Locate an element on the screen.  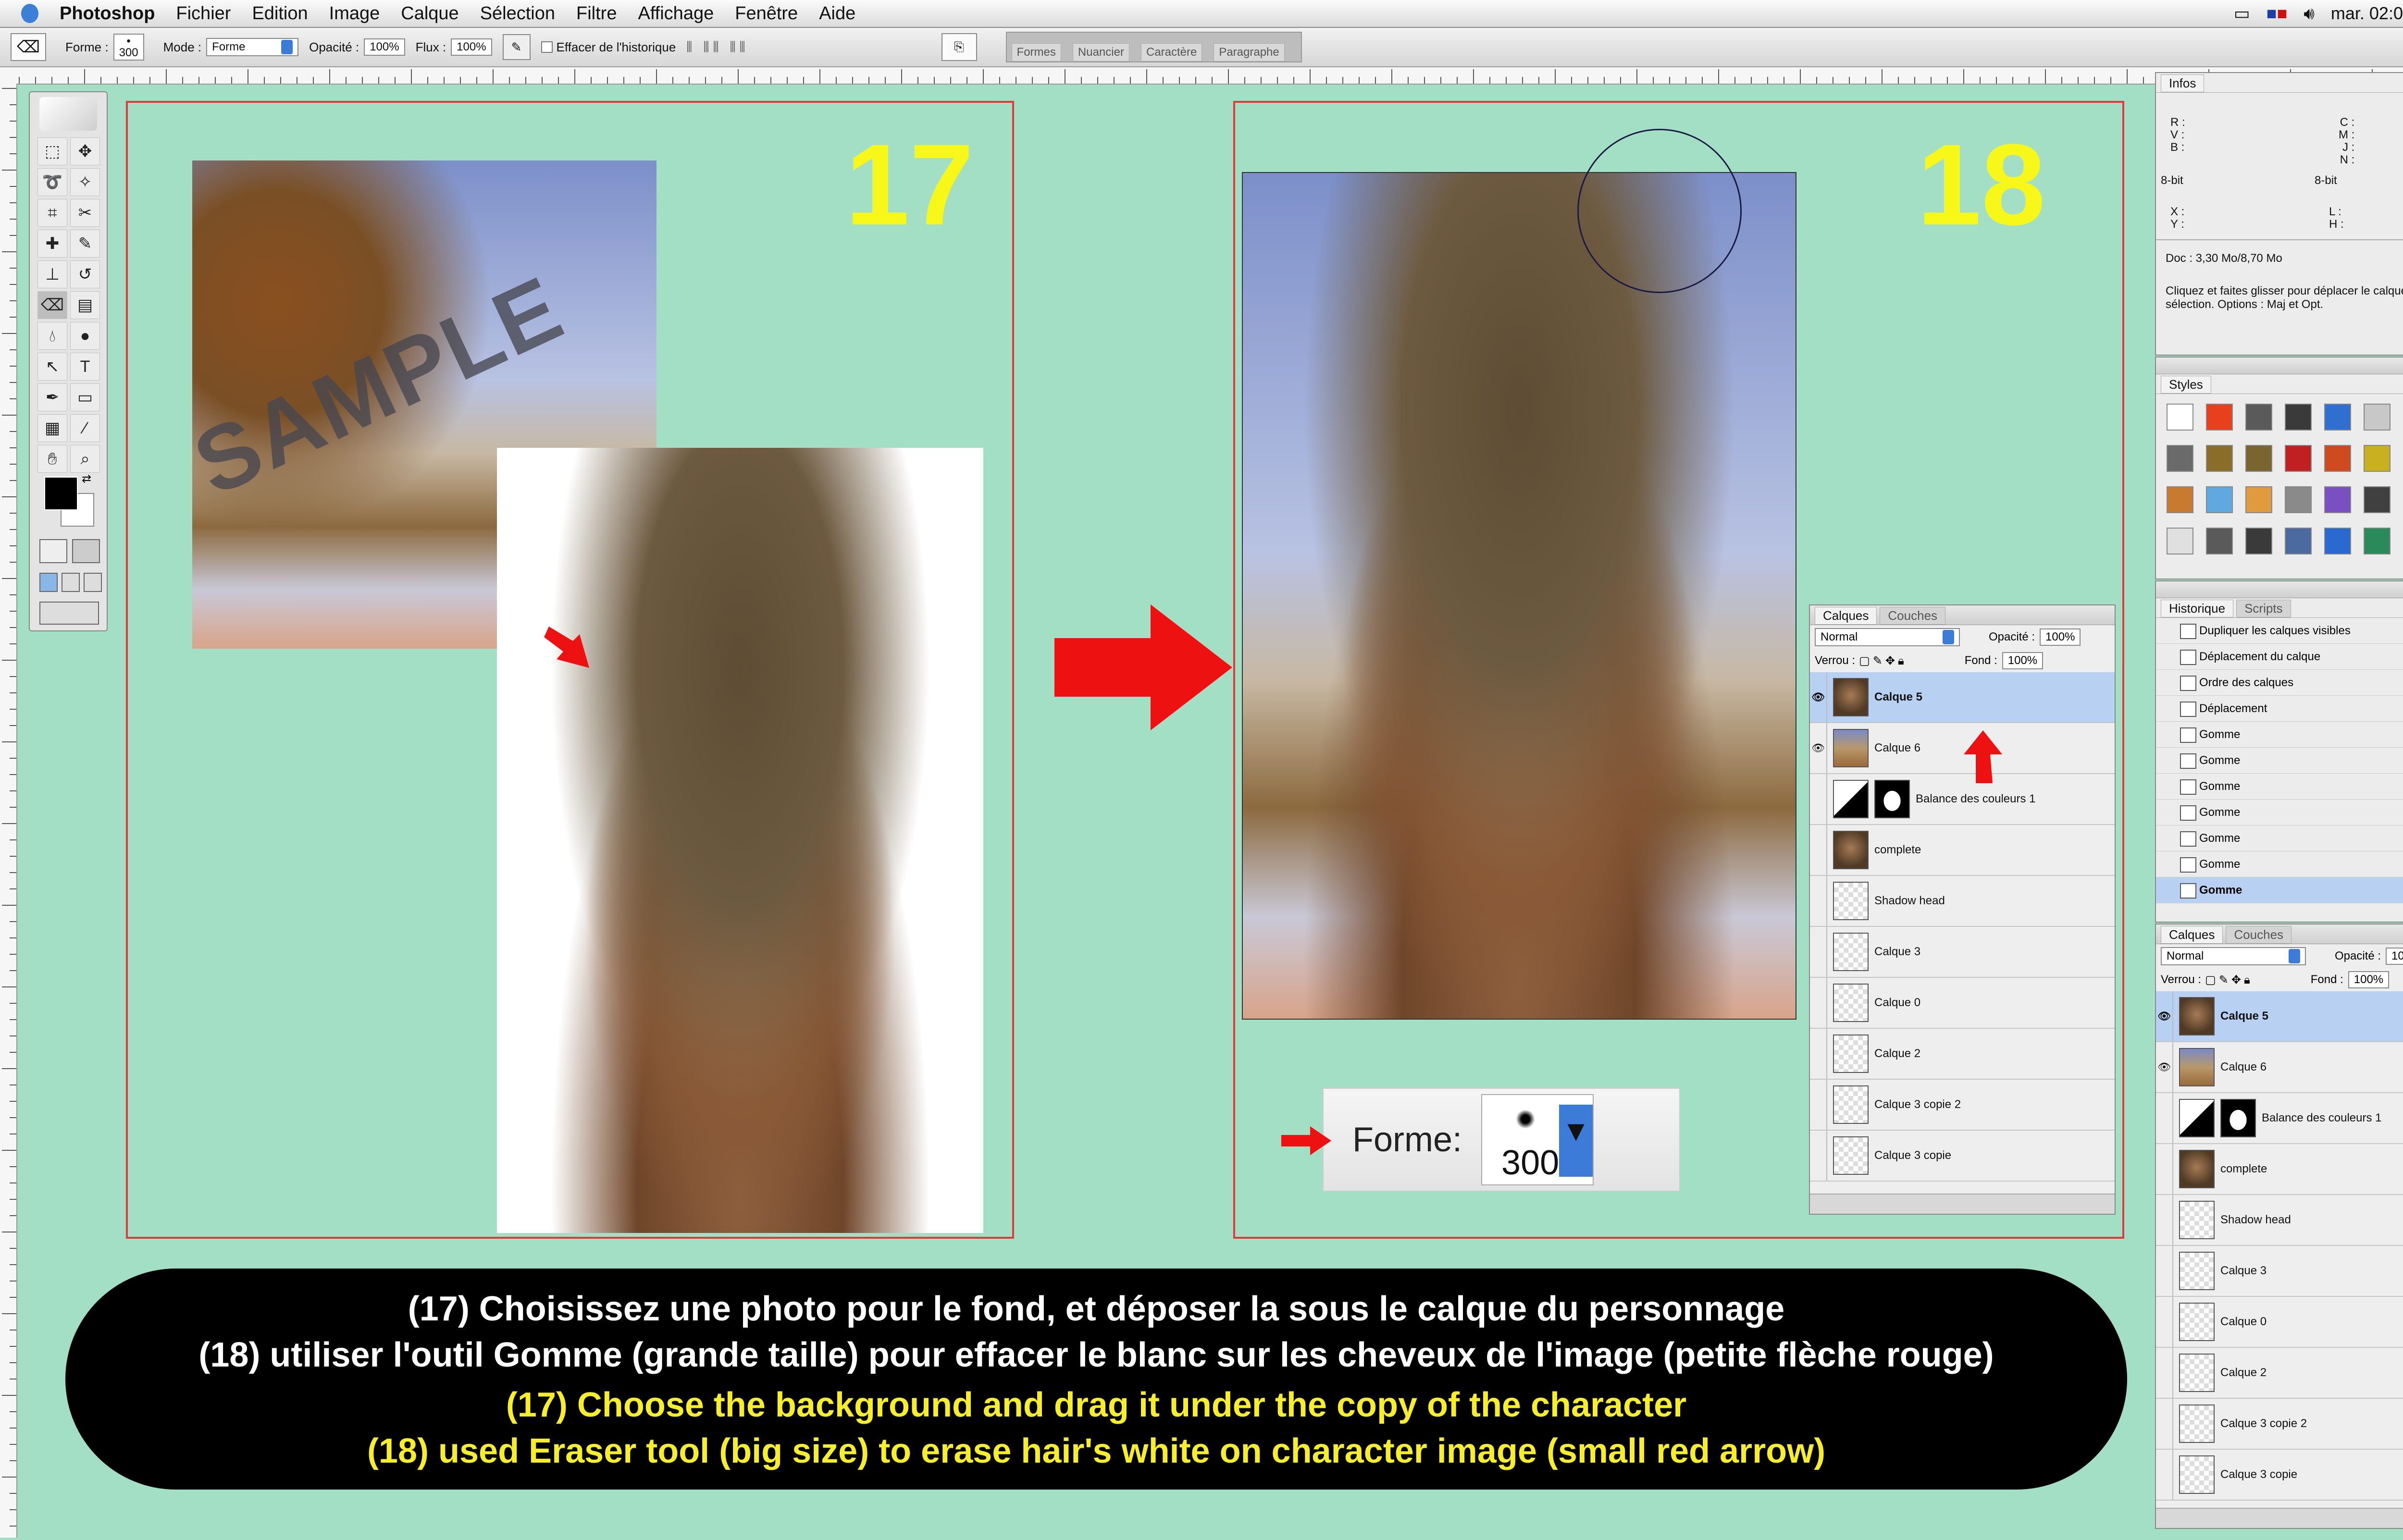
align-icons: ⫼ ⫼⫼ ⫼⫼ is located at coordinates (717, 47).